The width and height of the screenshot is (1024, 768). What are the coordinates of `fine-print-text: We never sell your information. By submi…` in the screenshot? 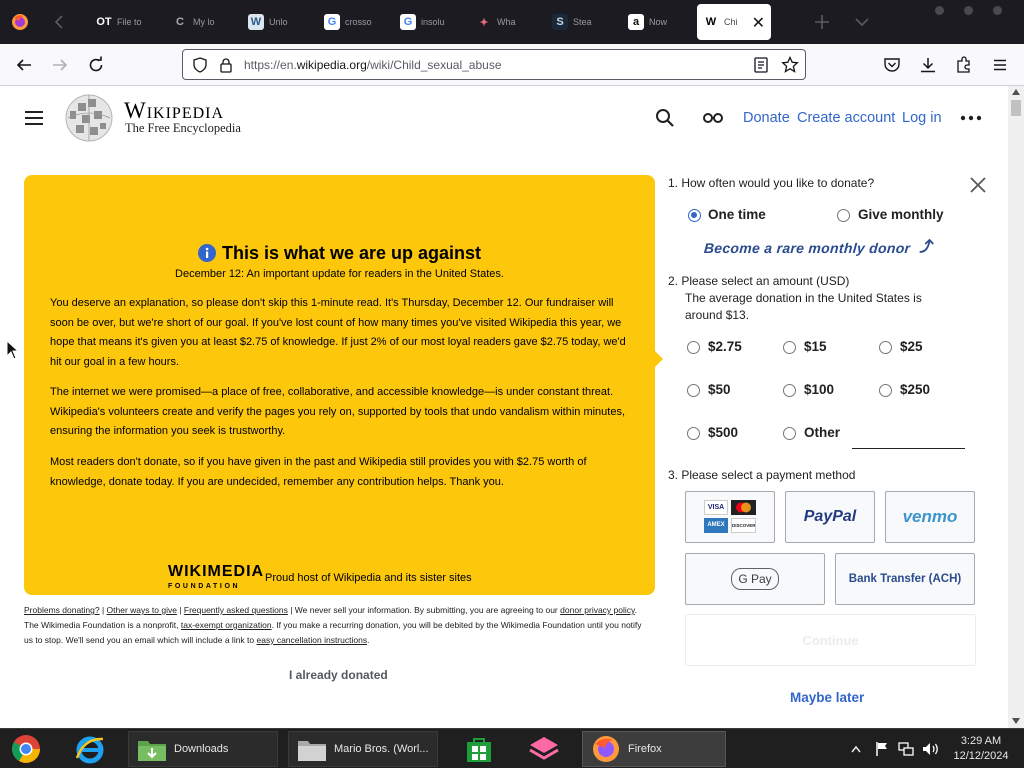 It's located at (426, 610).